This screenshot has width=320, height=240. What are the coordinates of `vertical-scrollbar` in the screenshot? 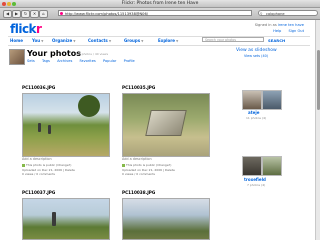 It's located at (317, 130).